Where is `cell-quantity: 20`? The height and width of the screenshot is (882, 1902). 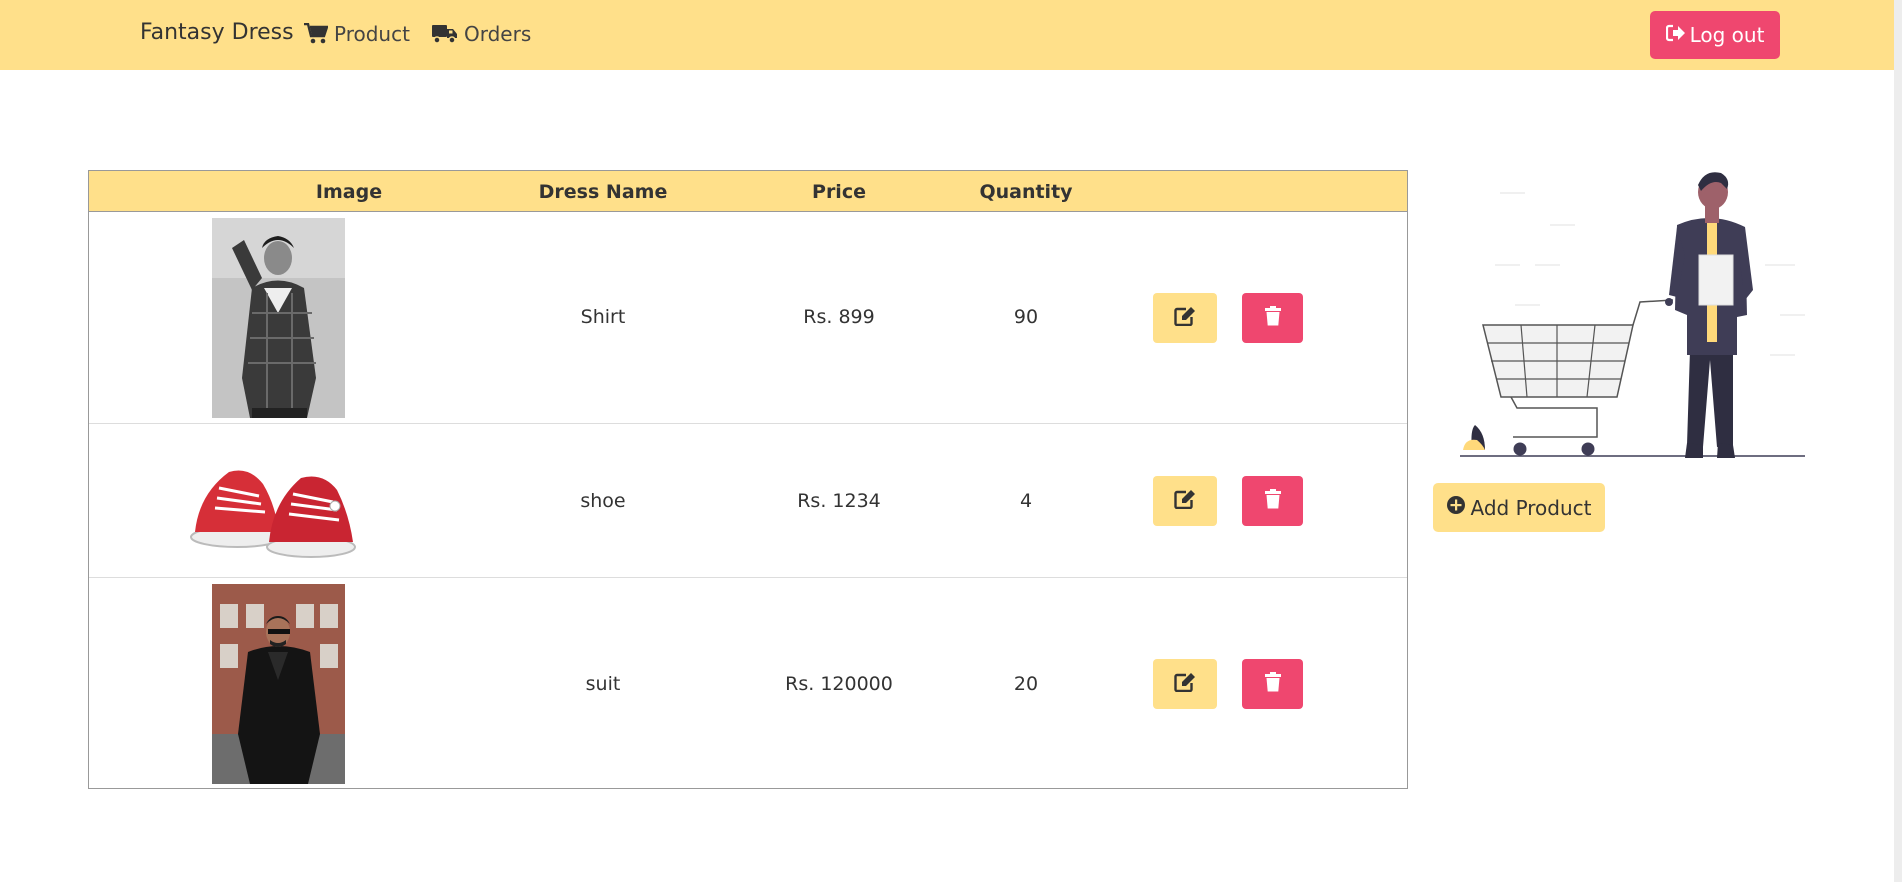
cell-quantity: 20 is located at coordinates (1026, 684).